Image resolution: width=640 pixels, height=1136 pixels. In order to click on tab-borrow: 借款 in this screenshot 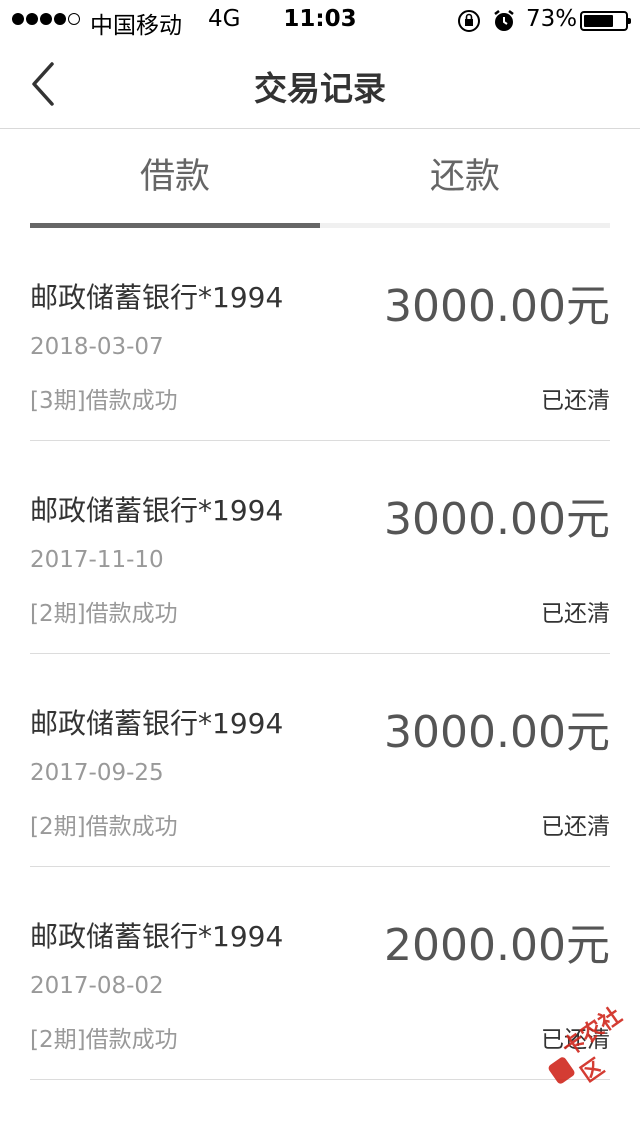, I will do `click(175, 176)`.